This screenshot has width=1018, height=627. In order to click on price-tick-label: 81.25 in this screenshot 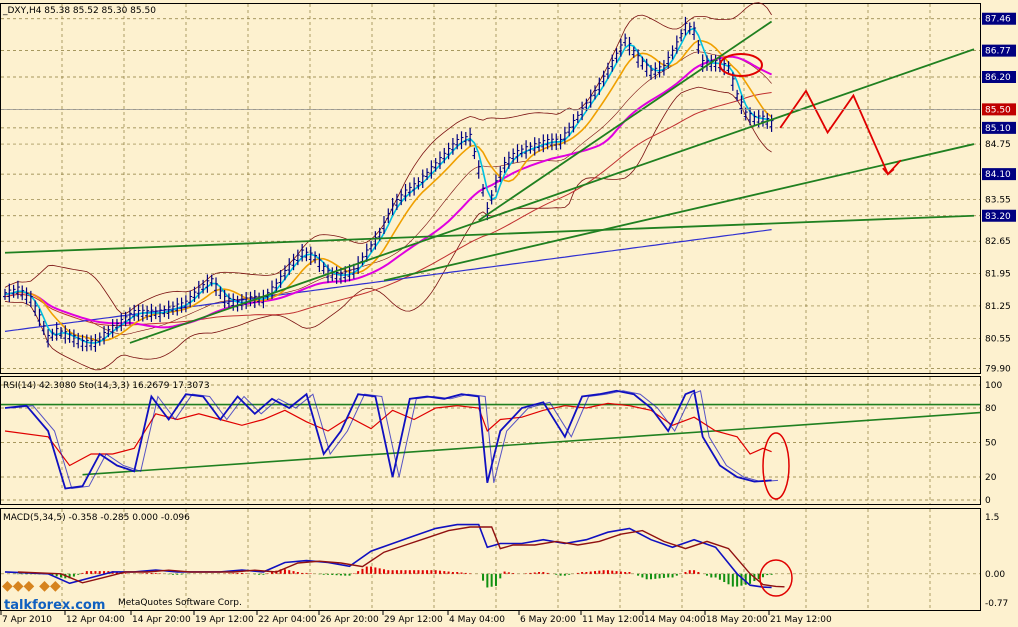, I will do `click(998, 307)`.